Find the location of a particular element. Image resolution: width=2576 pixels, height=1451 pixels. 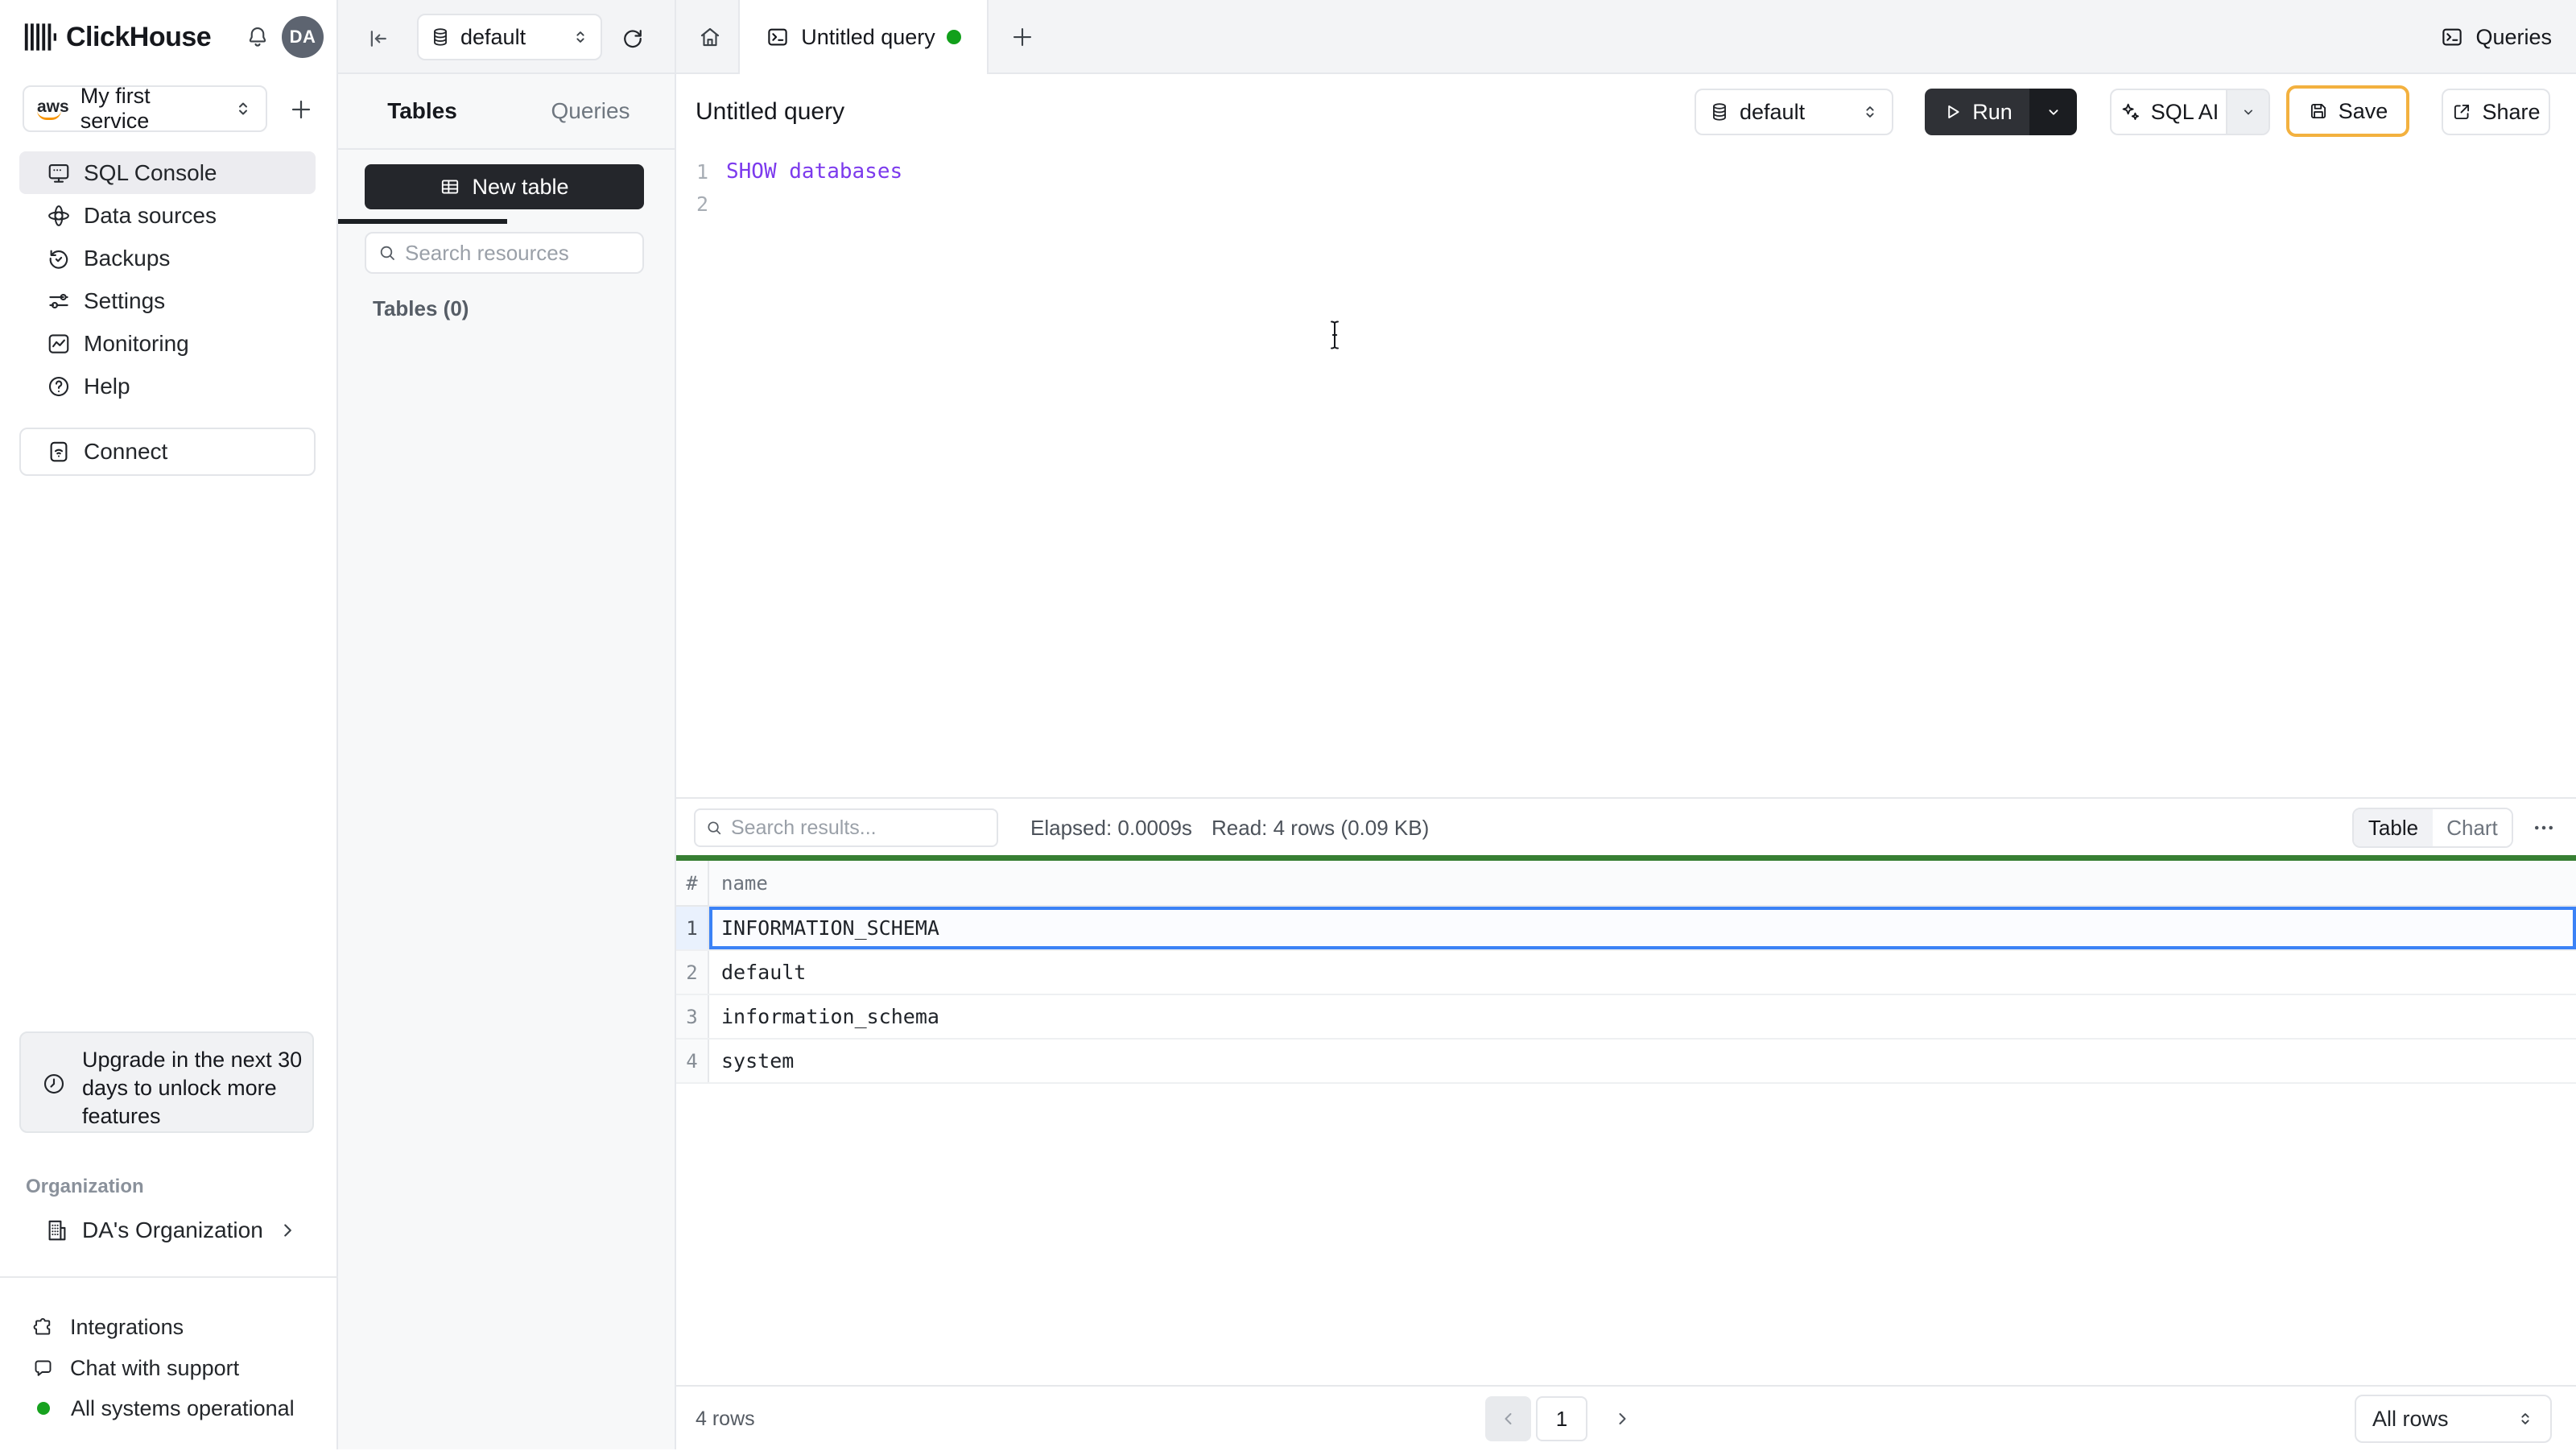

tab-tables: Tables is located at coordinates (422, 111).